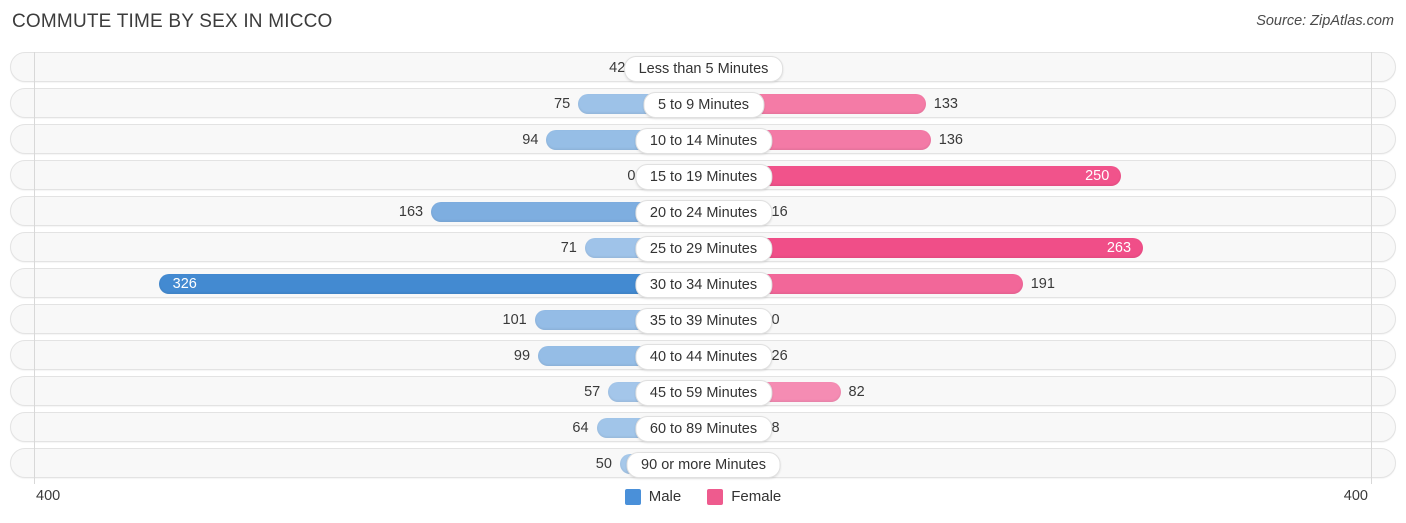  Describe the element at coordinates (950, 140) in the screenshot. I see `bar-value-female: 136` at that location.